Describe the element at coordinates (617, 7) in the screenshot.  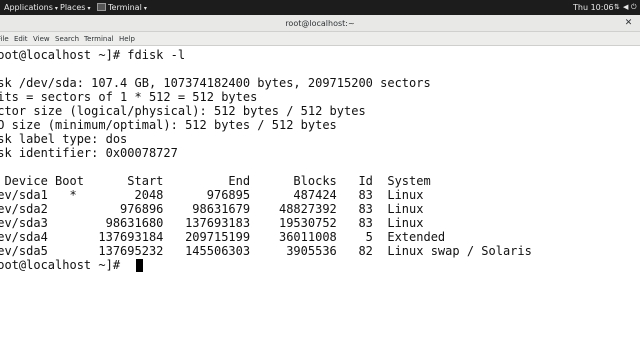
I see `network-icon: ⇅` at that location.